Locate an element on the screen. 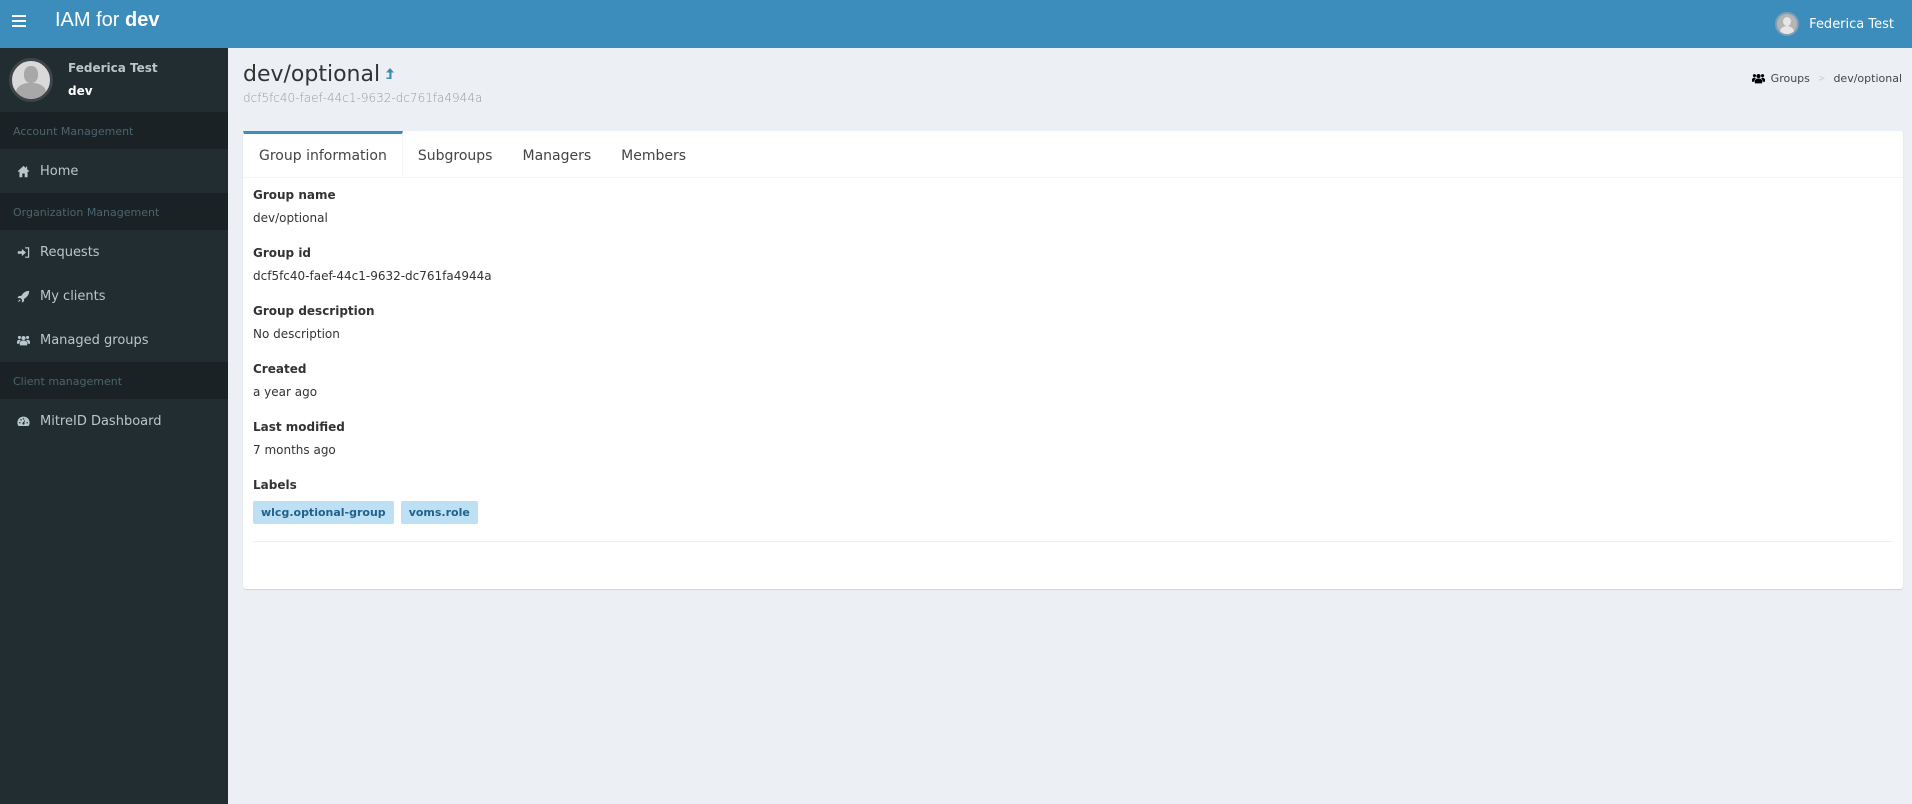  sidebar-item-requests: Requests is located at coordinates (114, 252).